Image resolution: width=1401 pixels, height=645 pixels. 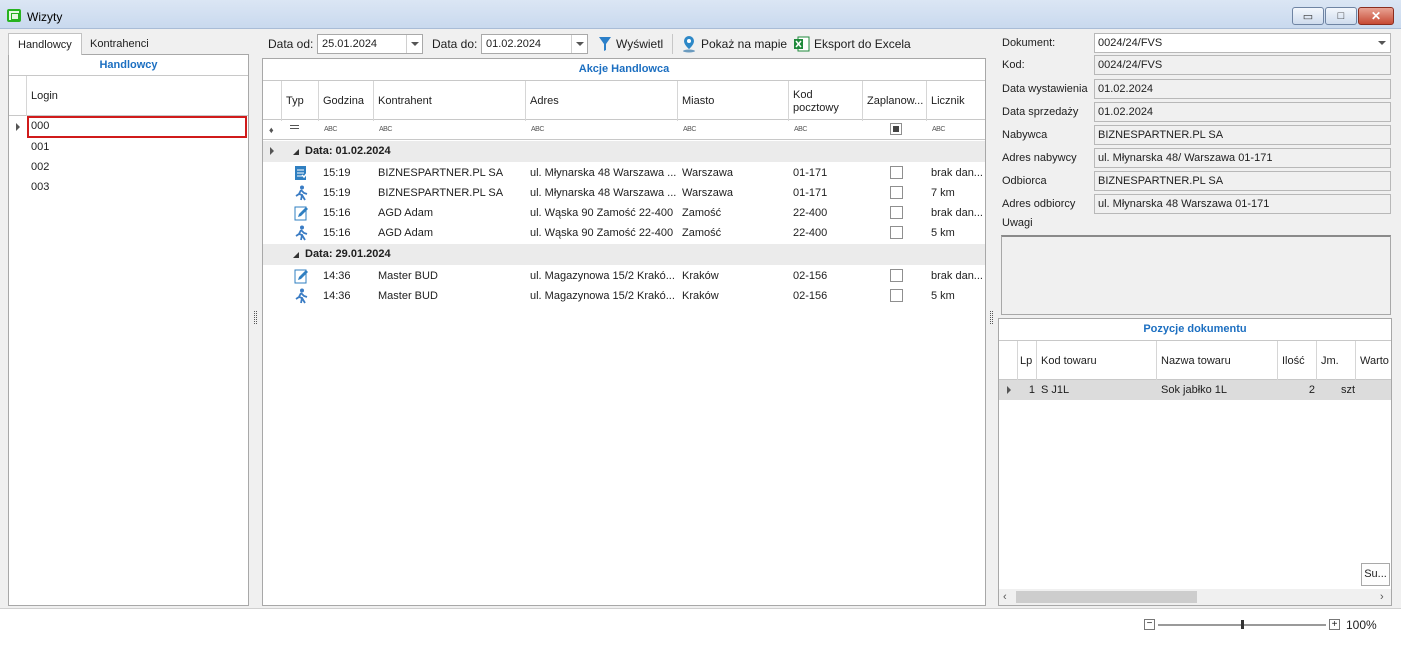 I want to click on cell-miasto: Kraków, so click(x=700, y=276).